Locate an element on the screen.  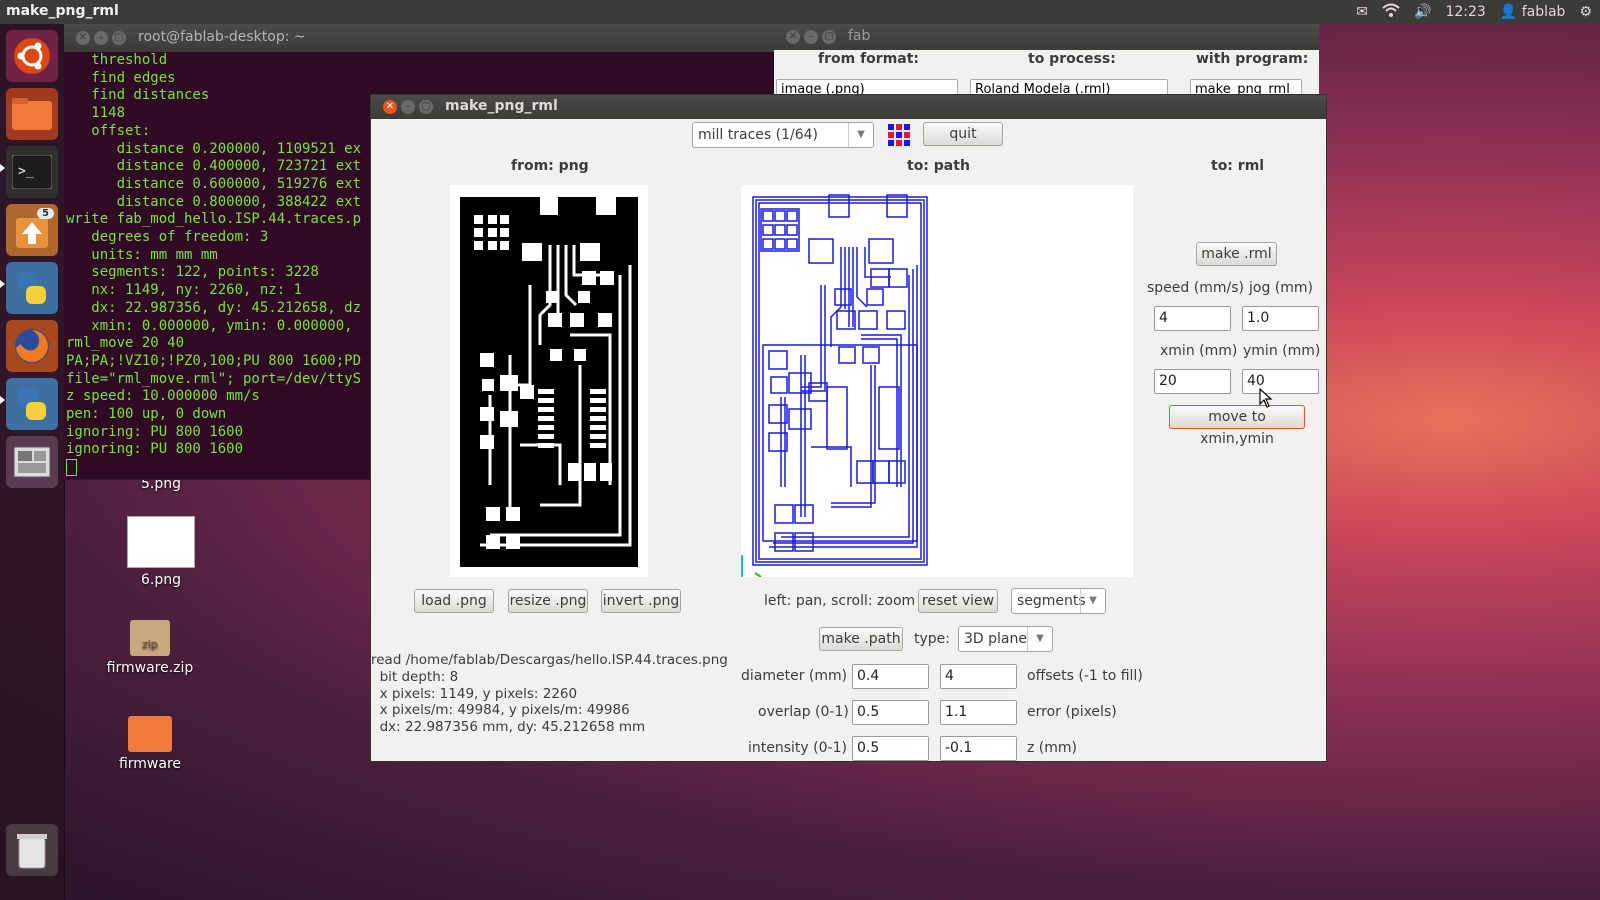
path-preview-canvas is located at coordinates (937, 381).